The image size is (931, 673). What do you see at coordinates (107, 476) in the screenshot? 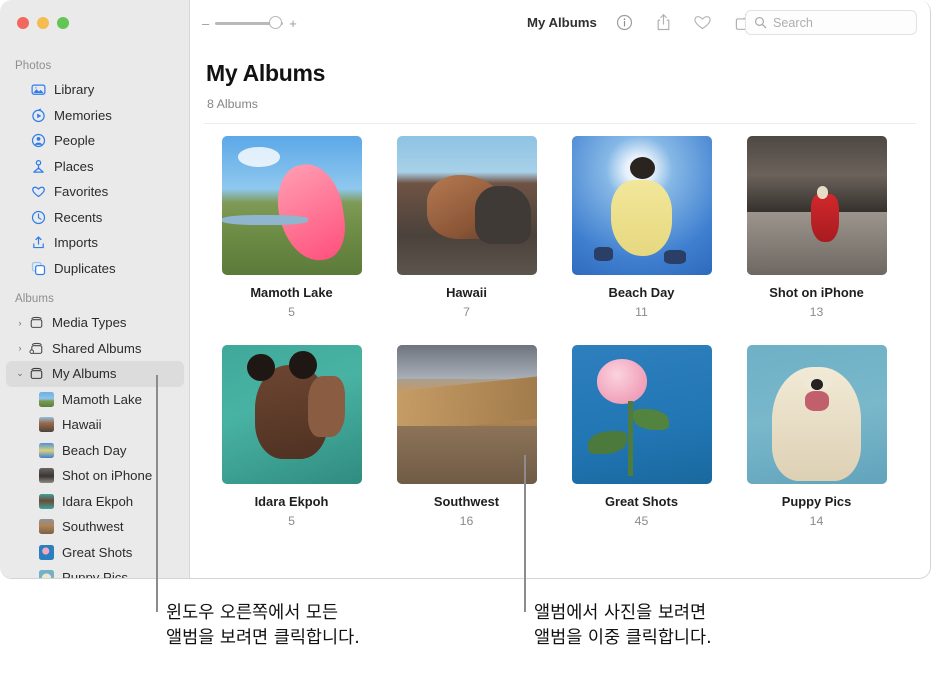
I see `sidebar-item-label: Shot on iPhone` at bounding box center [107, 476].